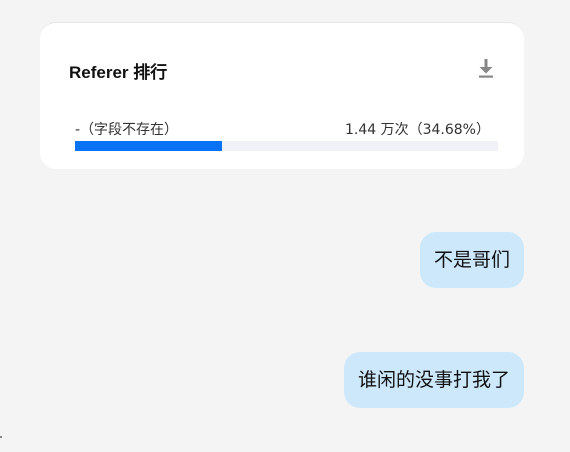  I want to click on referer-share-bar, so click(286, 146).